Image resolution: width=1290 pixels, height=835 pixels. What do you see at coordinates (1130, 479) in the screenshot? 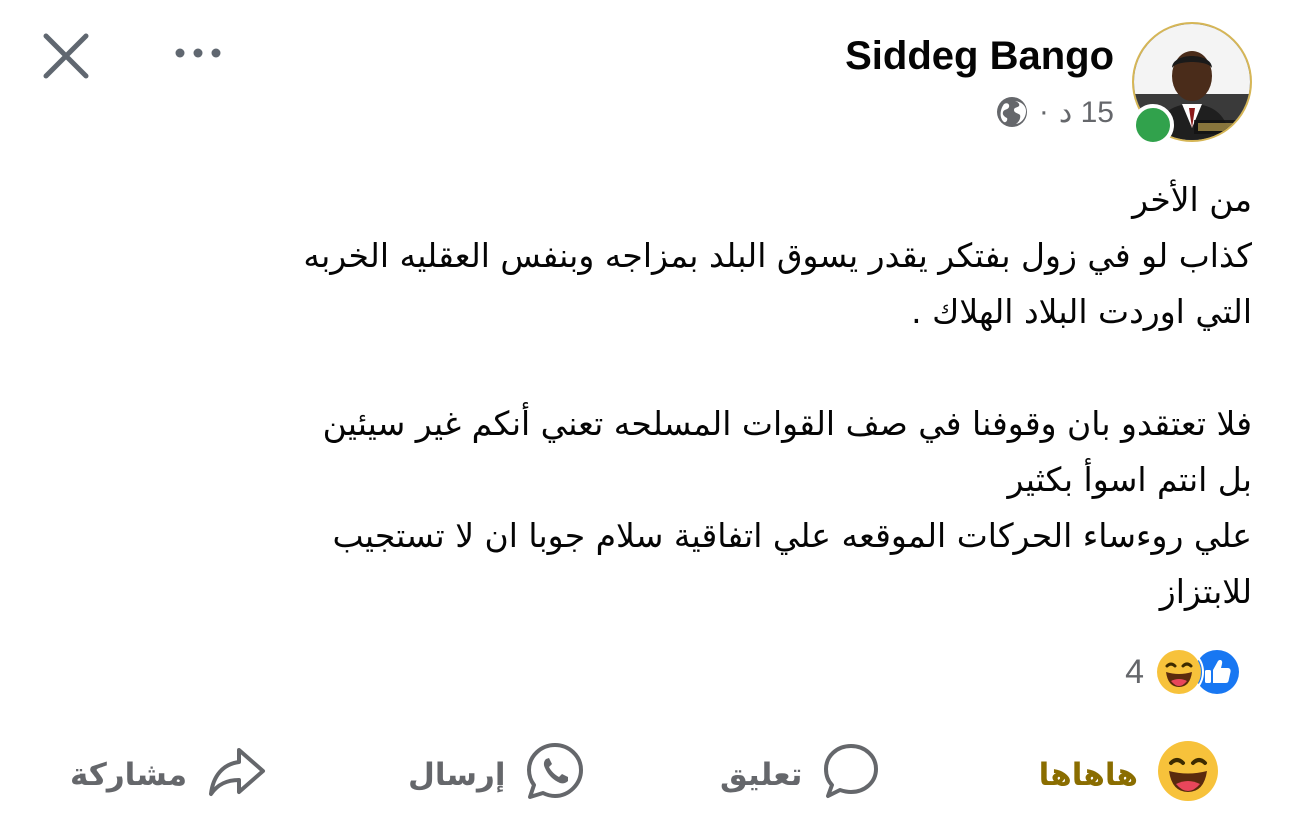
I see `post-line: بل انتم اسوأ بكثير` at bounding box center [1130, 479].